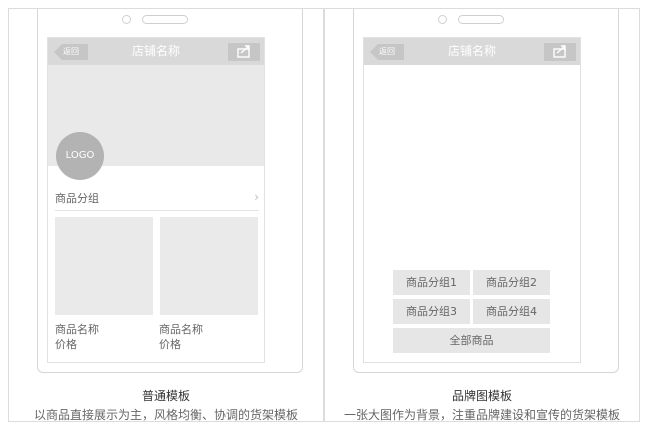  I want to click on chevron-right-icon: ›, so click(256, 197).